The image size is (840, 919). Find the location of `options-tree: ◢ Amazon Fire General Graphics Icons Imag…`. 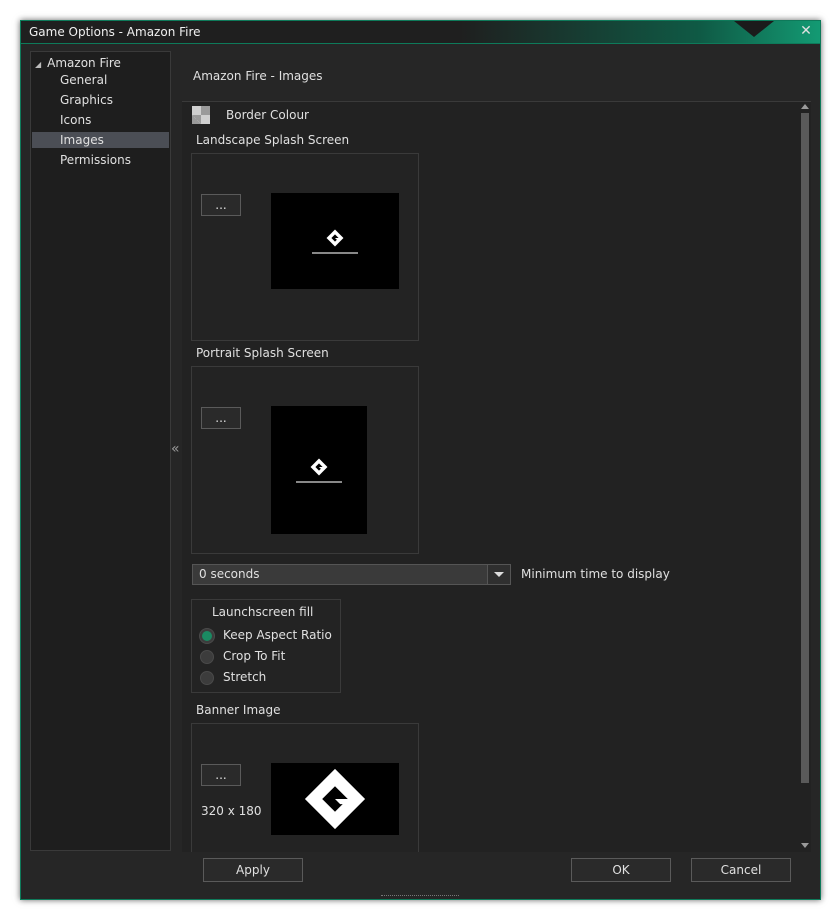

options-tree: ◢ Amazon Fire General Graphics Icons Imag… is located at coordinates (100, 451).